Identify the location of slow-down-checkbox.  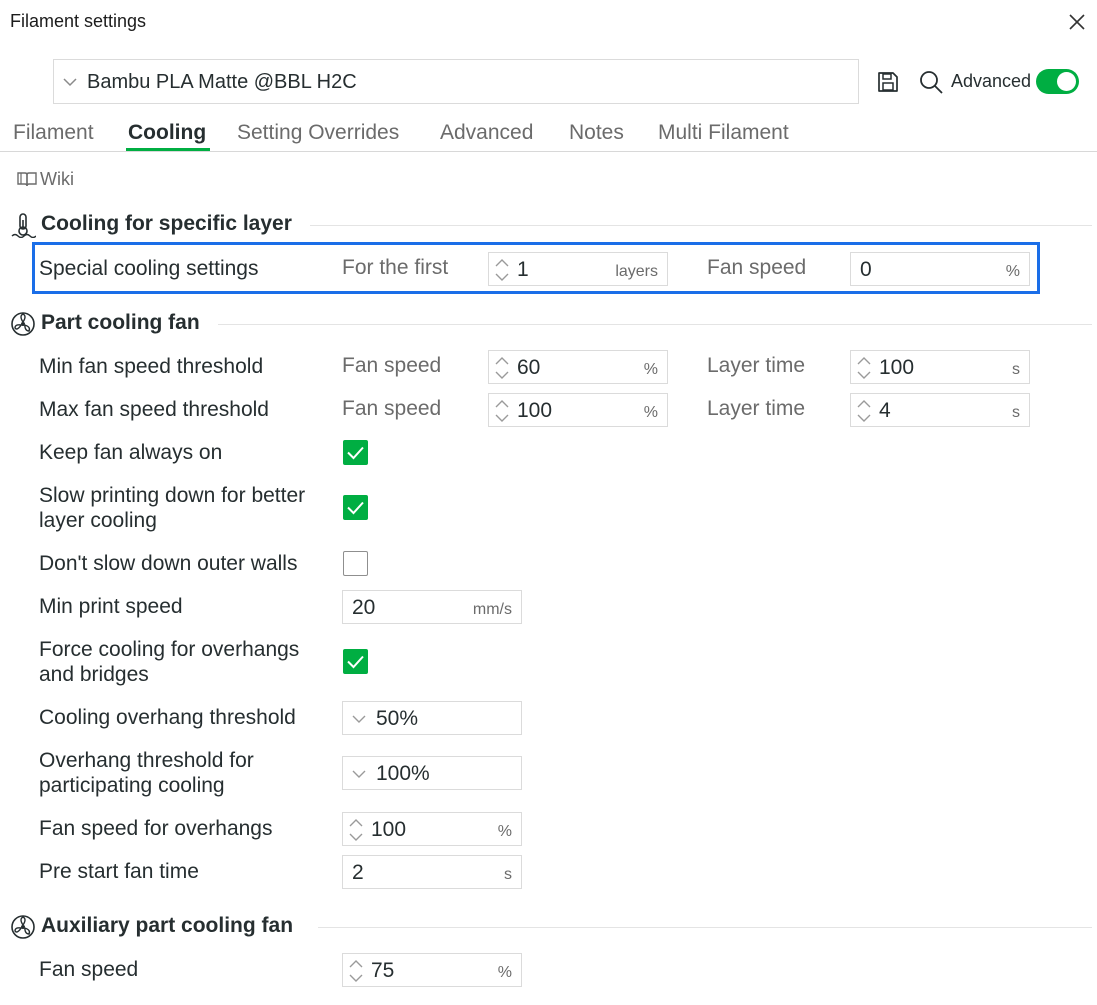
(355, 507).